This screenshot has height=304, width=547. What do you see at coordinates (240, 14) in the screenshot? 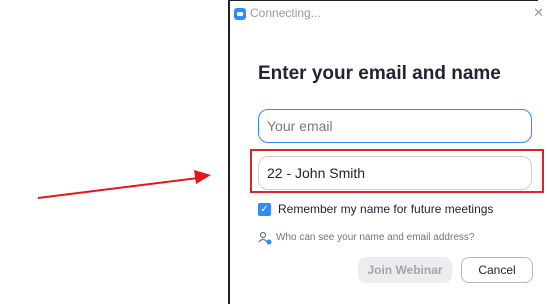
I see `app-icon` at bounding box center [240, 14].